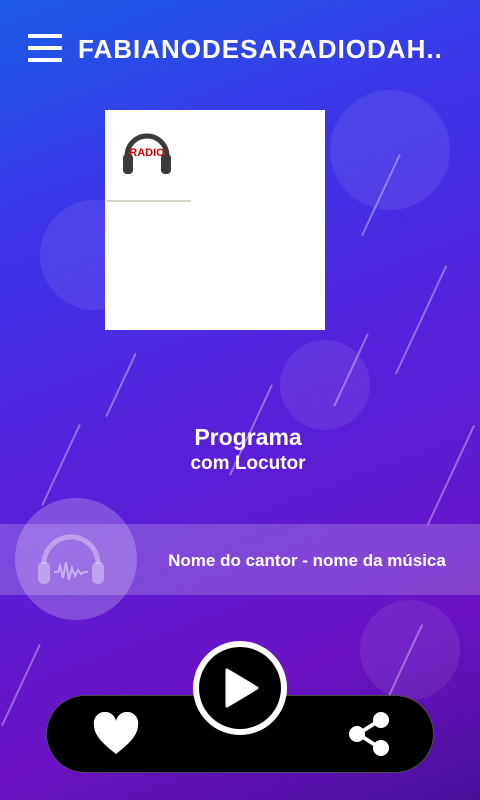 The image size is (480, 800). I want to click on headphones-icon: RADIO, so click(147, 153).